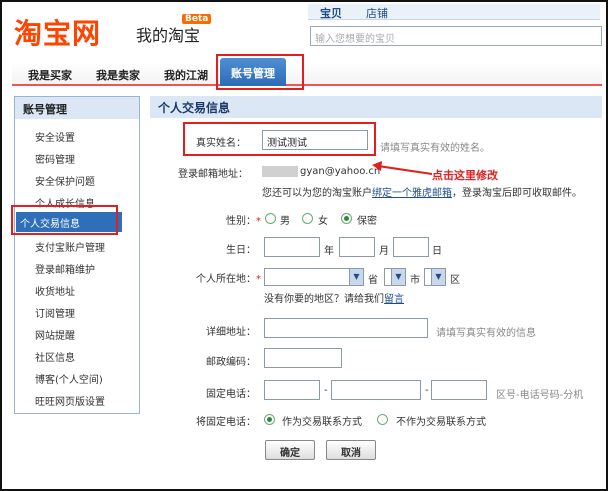 The height and width of the screenshot is (491, 608). I want to click on highlight-box-name, so click(279, 139).